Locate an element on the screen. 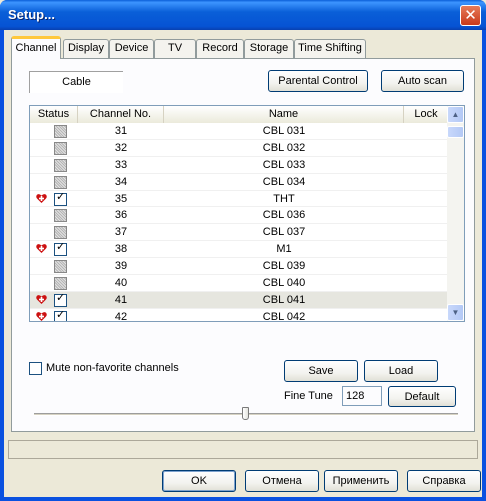 This screenshot has width=486, height=501. channel-name: CBL 032 is located at coordinates (284, 147).